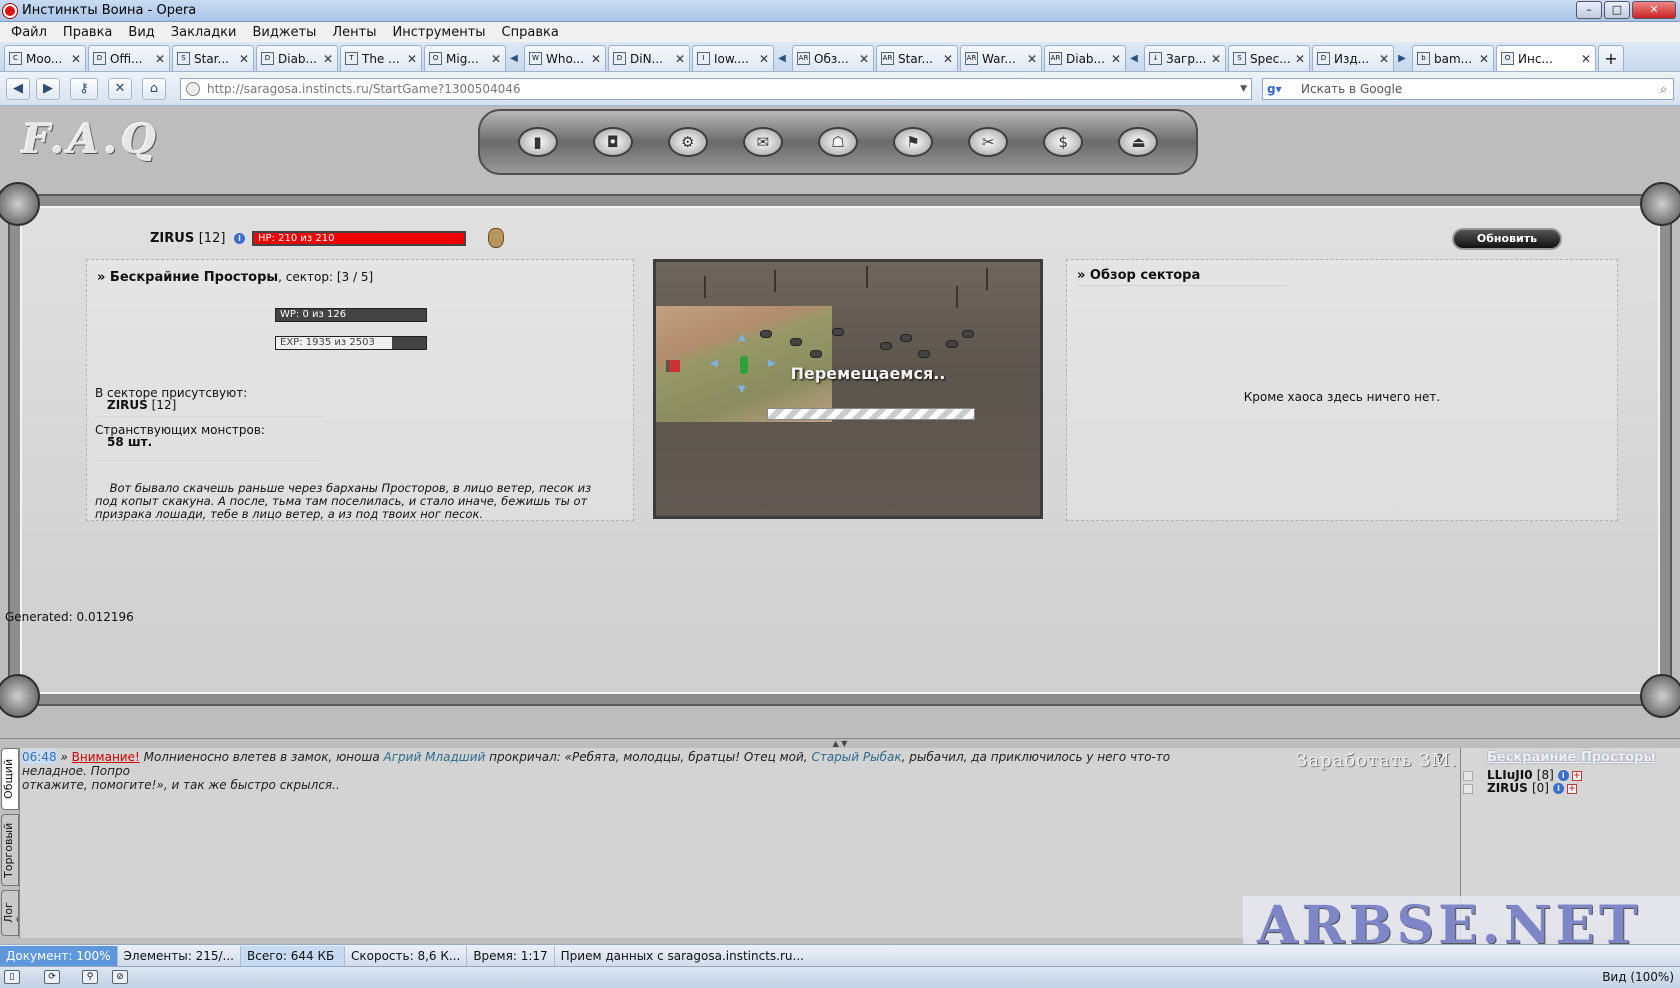  What do you see at coordinates (439, 32) in the screenshot?
I see `menu-tools: Инструменты` at bounding box center [439, 32].